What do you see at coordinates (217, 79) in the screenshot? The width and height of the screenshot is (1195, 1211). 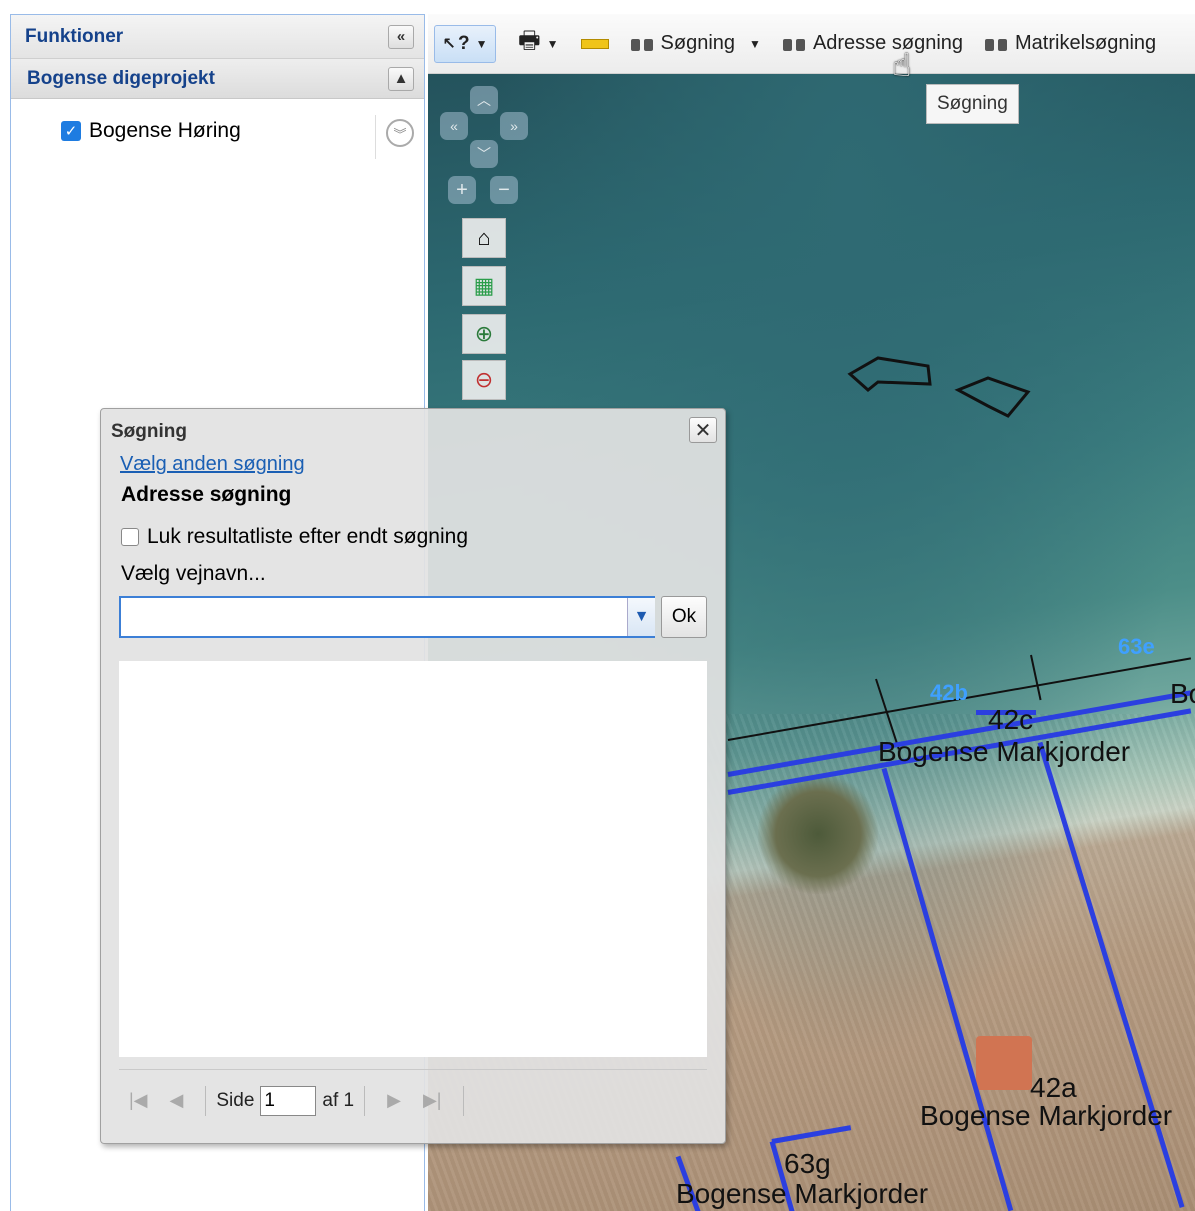 I see `project-header: Bogense digeprojekt ▲` at bounding box center [217, 79].